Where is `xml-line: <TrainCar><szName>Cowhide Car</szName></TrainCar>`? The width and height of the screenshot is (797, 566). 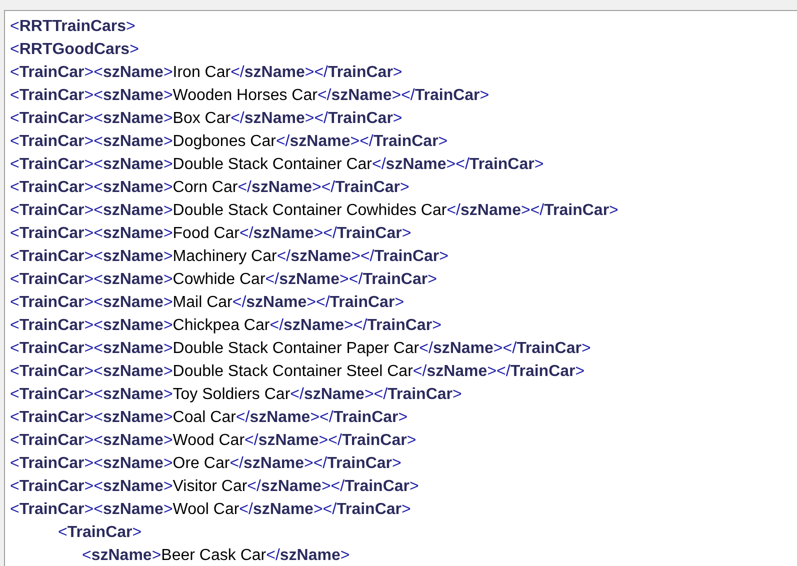 xml-line: <TrainCar><szName>Cowhide Car</szName></TrainCar> is located at coordinates (223, 280).